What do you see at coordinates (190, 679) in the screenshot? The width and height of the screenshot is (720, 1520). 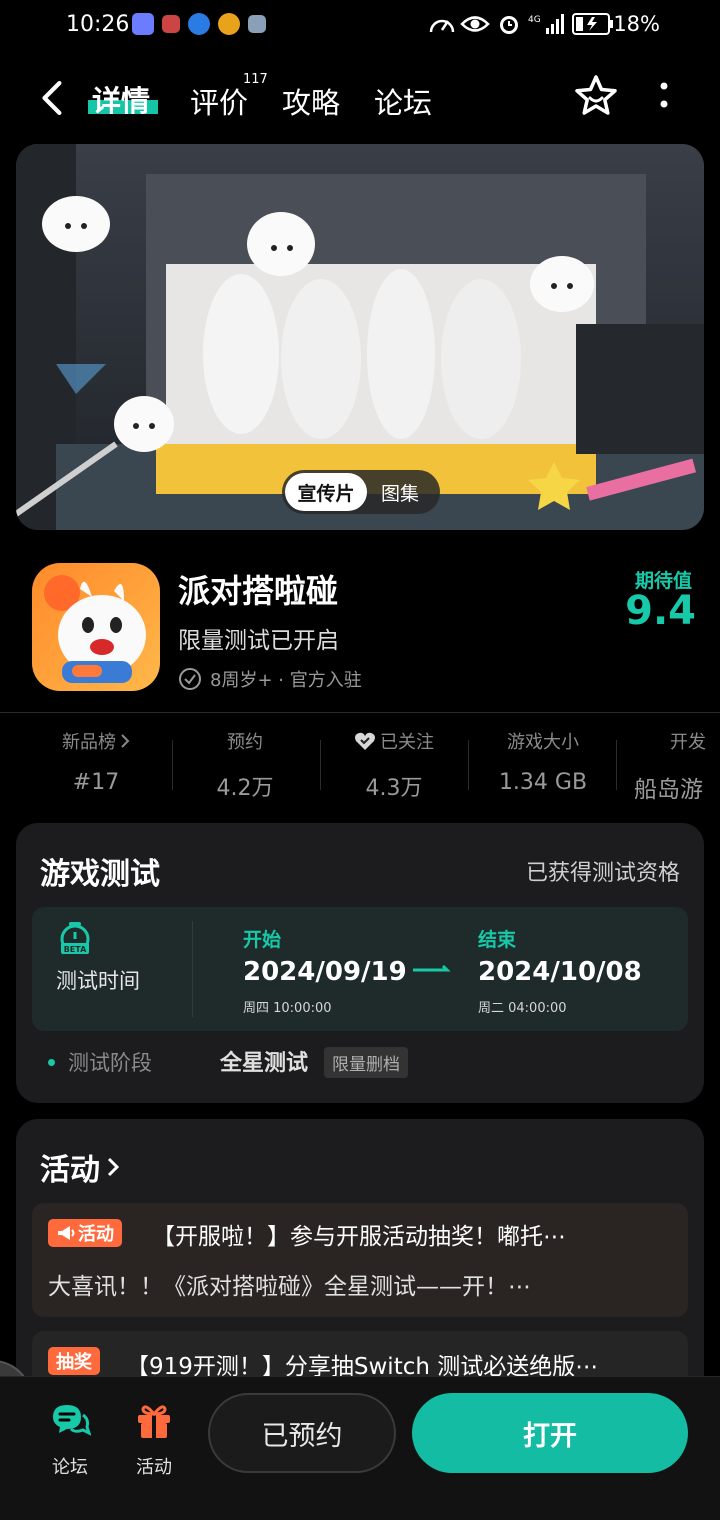 I see `verified-check-icon` at bounding box center [190, 679].